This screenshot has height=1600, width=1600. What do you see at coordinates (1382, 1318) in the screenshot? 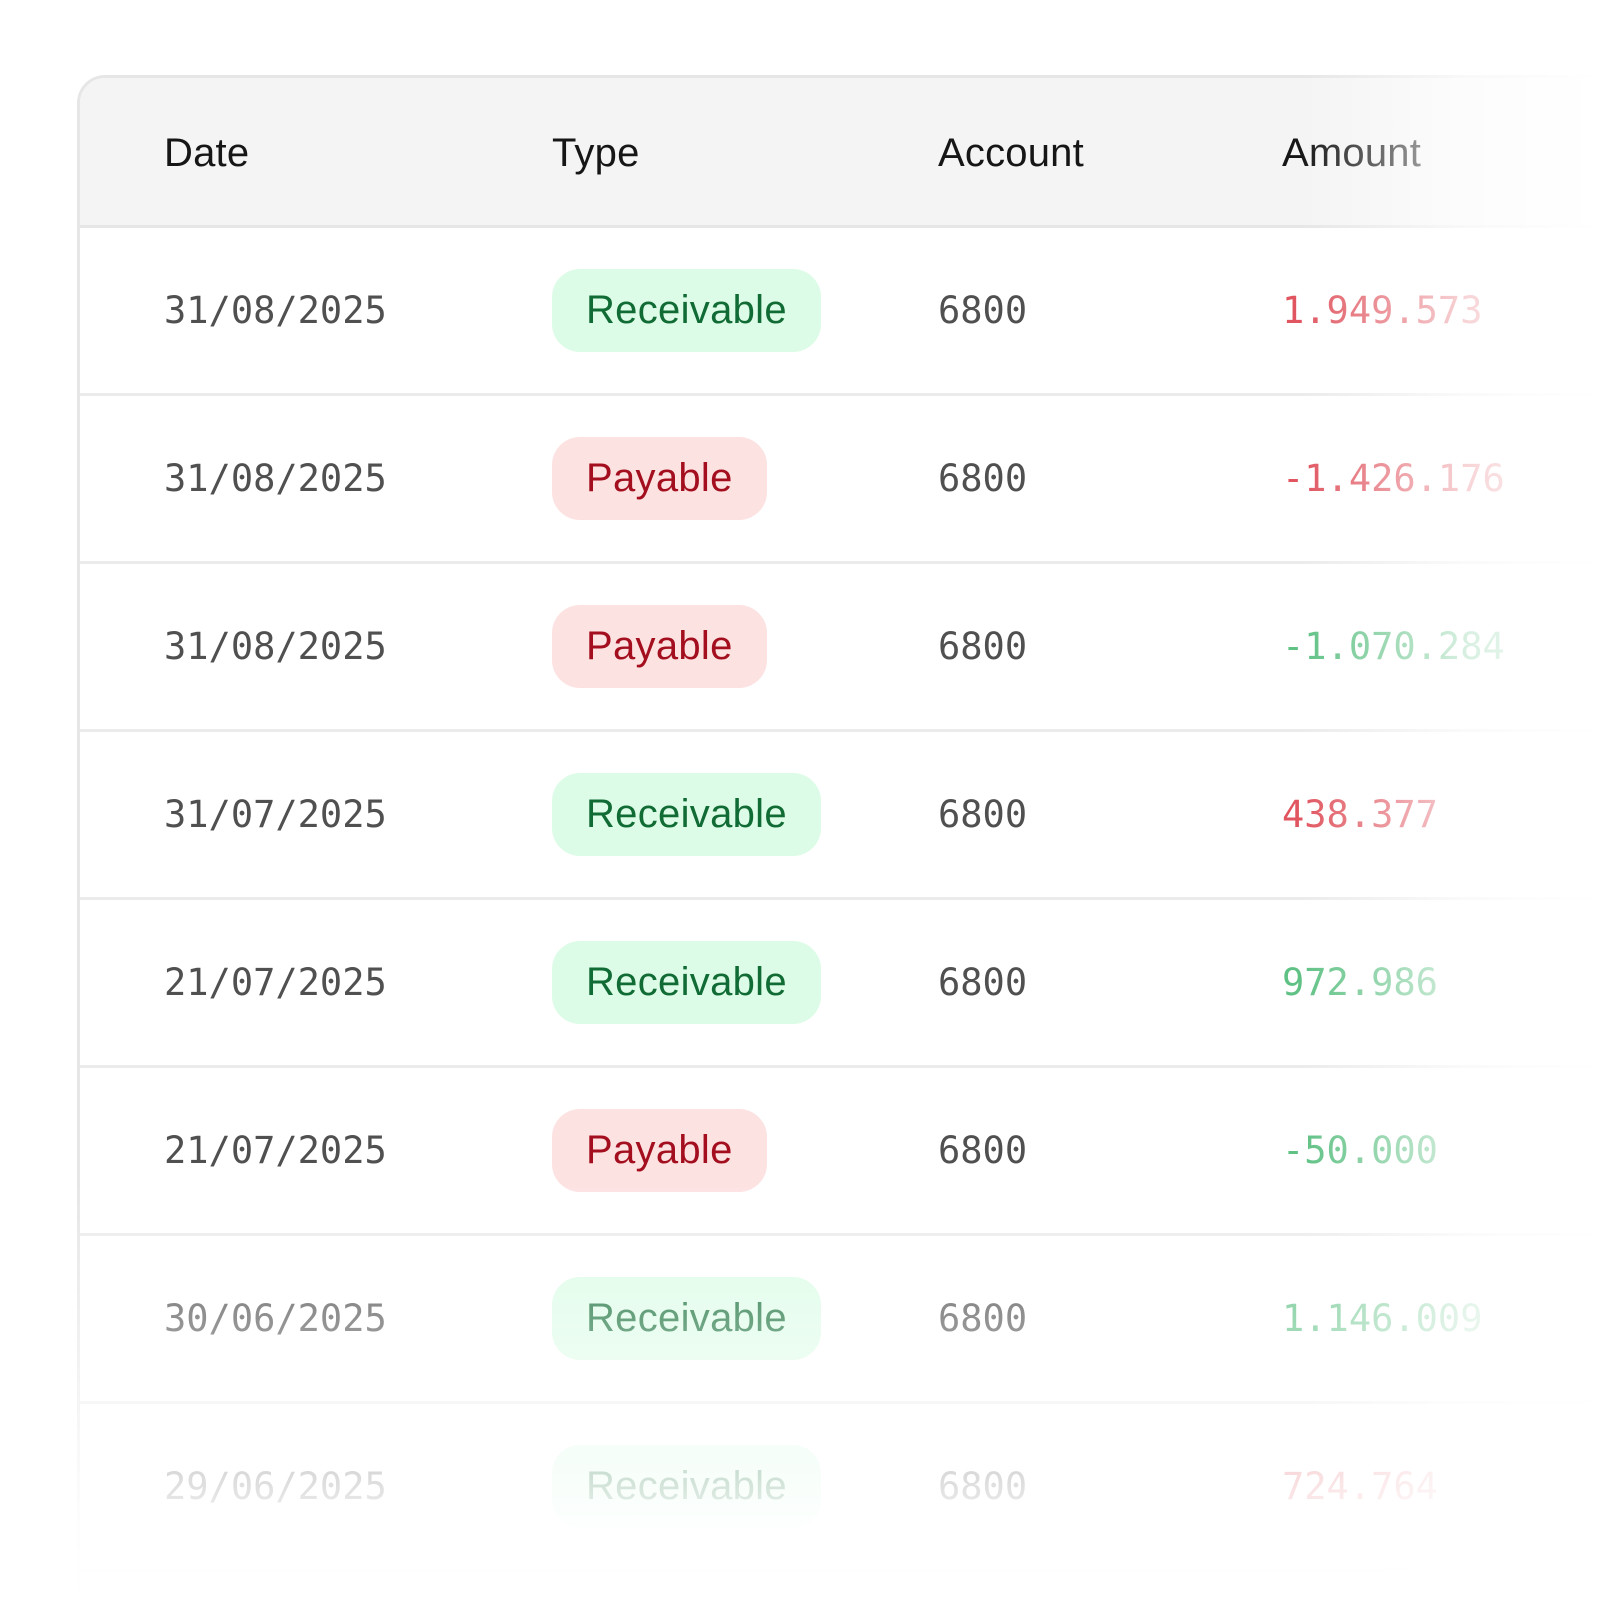
I see `amount-cell: 1.146.009` at bounding box center [1382, 1318].